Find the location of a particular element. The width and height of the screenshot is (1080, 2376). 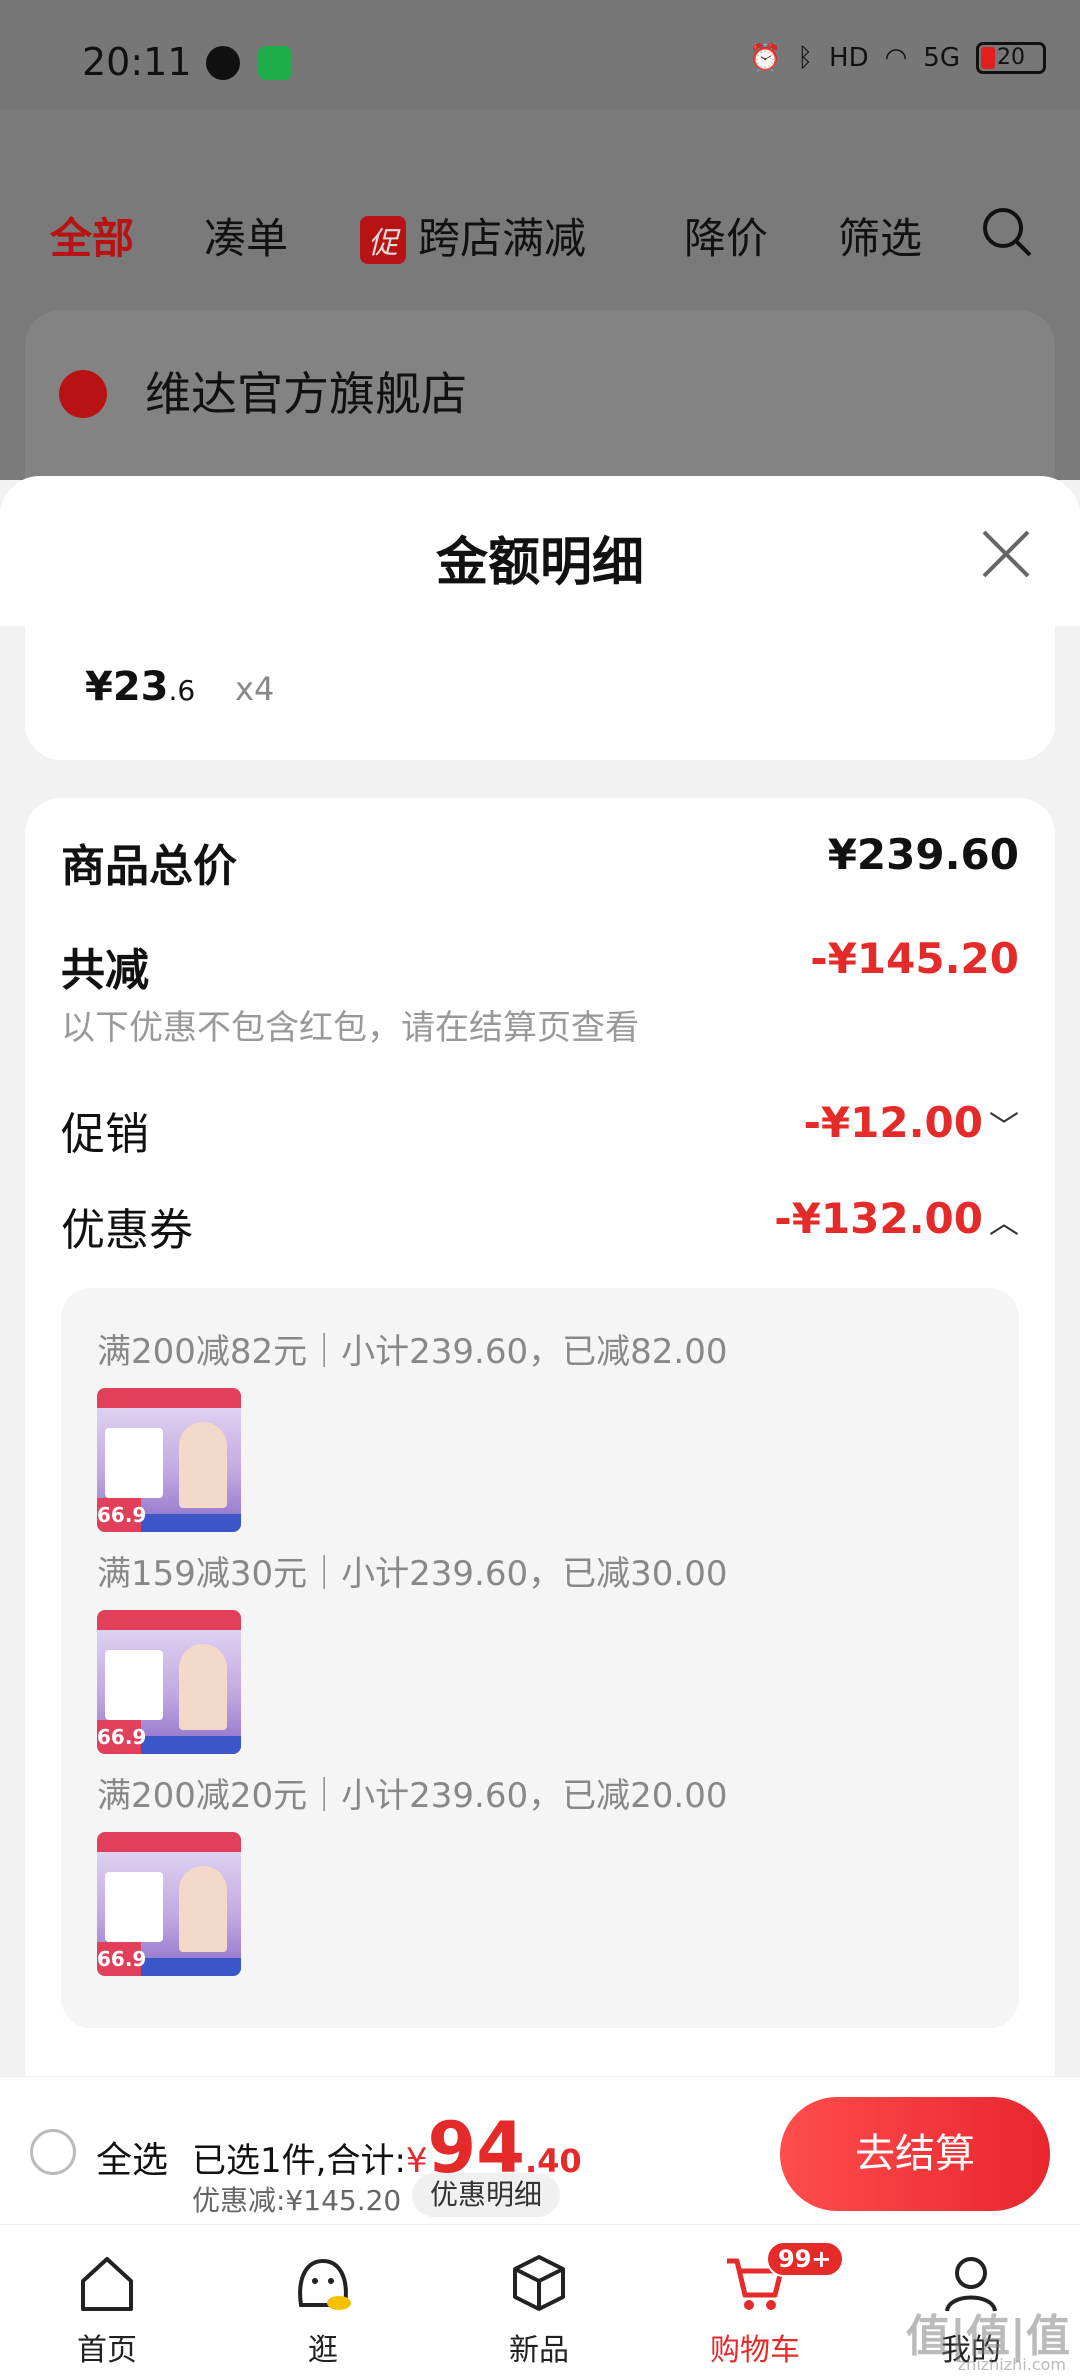

tab-price-drop: 降价 is located at coordinates (726, 235).